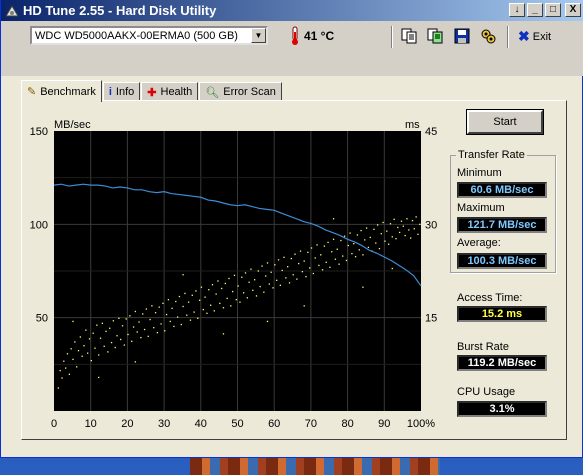 This screenshot has height=475, width=583. What do you see at coordinates (553, 10) in the screenshot?
I see `maximize-button: □` at bounding box center [553, 10].